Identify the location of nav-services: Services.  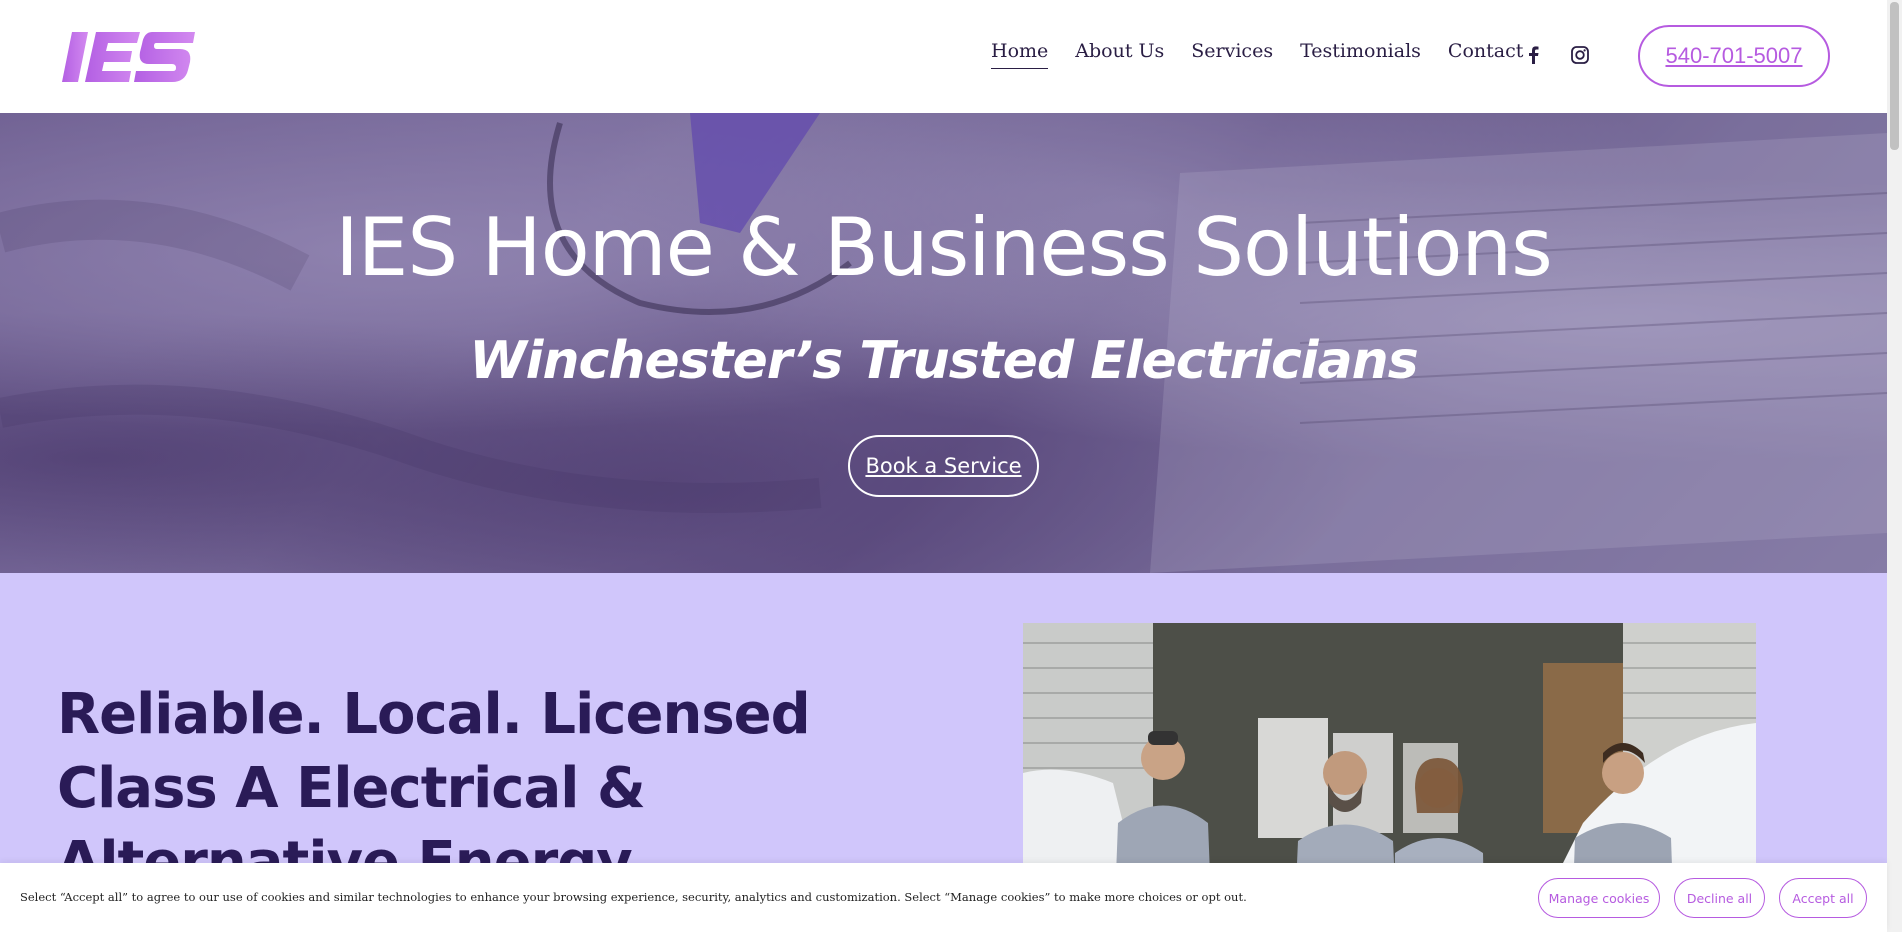
(1232, 54).